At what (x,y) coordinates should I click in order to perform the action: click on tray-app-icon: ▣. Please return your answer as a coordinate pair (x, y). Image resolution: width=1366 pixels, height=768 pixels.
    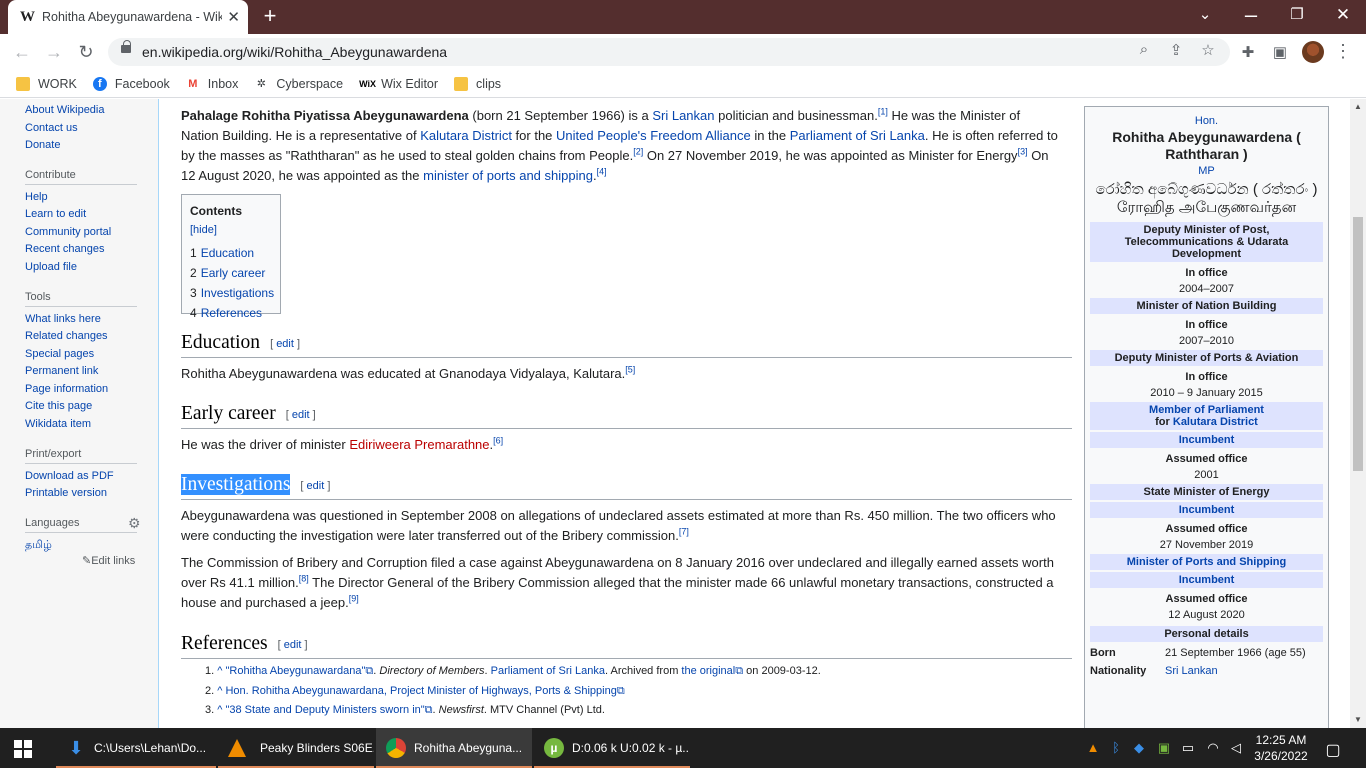
    Looking at the image, I should click on (1164, 748).